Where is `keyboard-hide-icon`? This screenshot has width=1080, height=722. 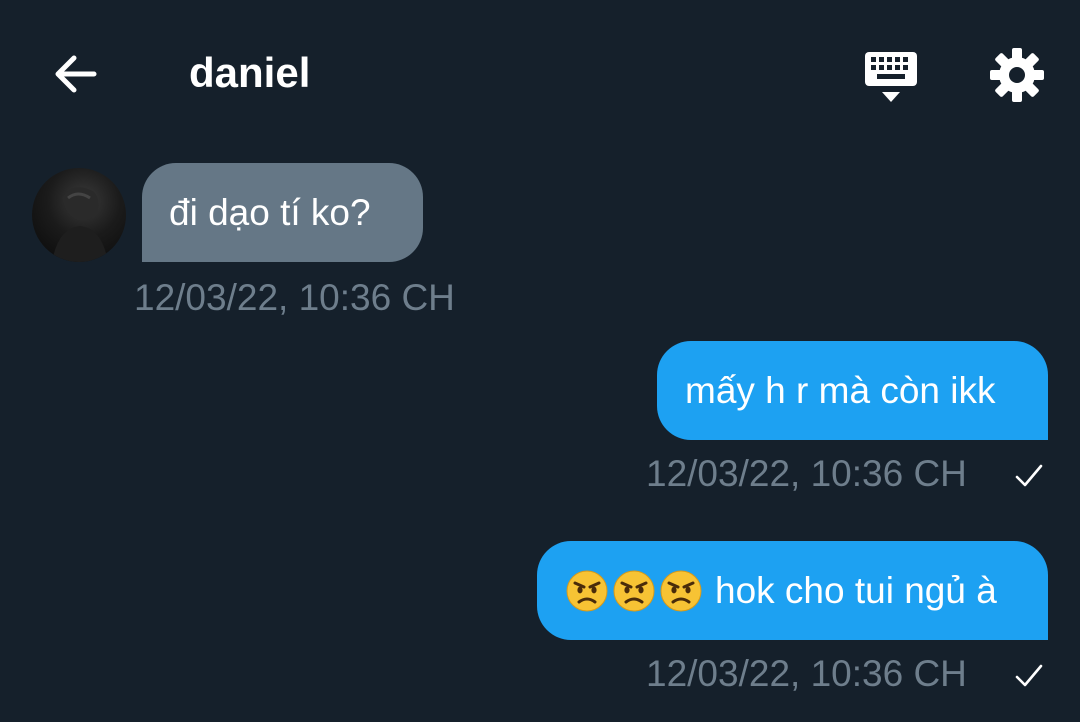
keyboard-hide-icon is located at coordinates (891, 77).